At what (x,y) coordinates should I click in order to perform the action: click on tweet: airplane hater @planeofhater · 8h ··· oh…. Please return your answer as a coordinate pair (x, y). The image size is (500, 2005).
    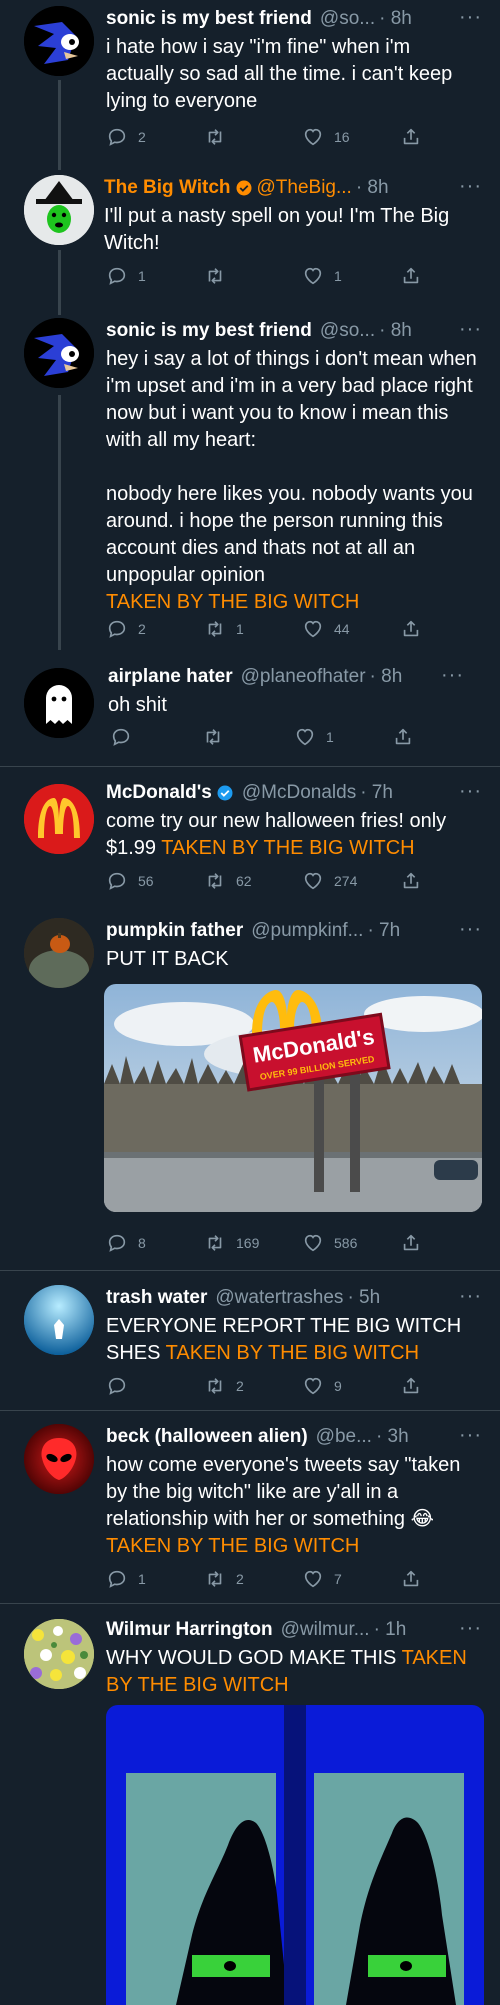
    Looking at the image, I should click on (250, 714).